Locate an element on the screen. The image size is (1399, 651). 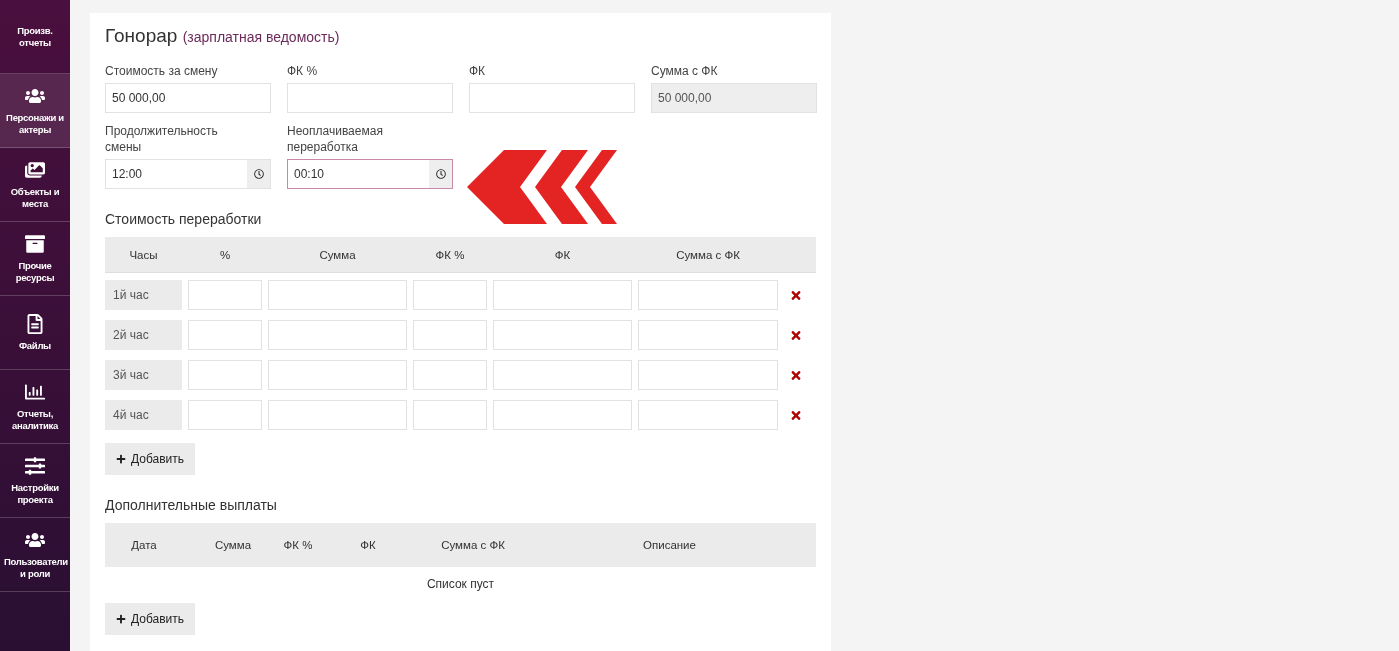
hour-label: 2й час is located at coordinates (143, 335).